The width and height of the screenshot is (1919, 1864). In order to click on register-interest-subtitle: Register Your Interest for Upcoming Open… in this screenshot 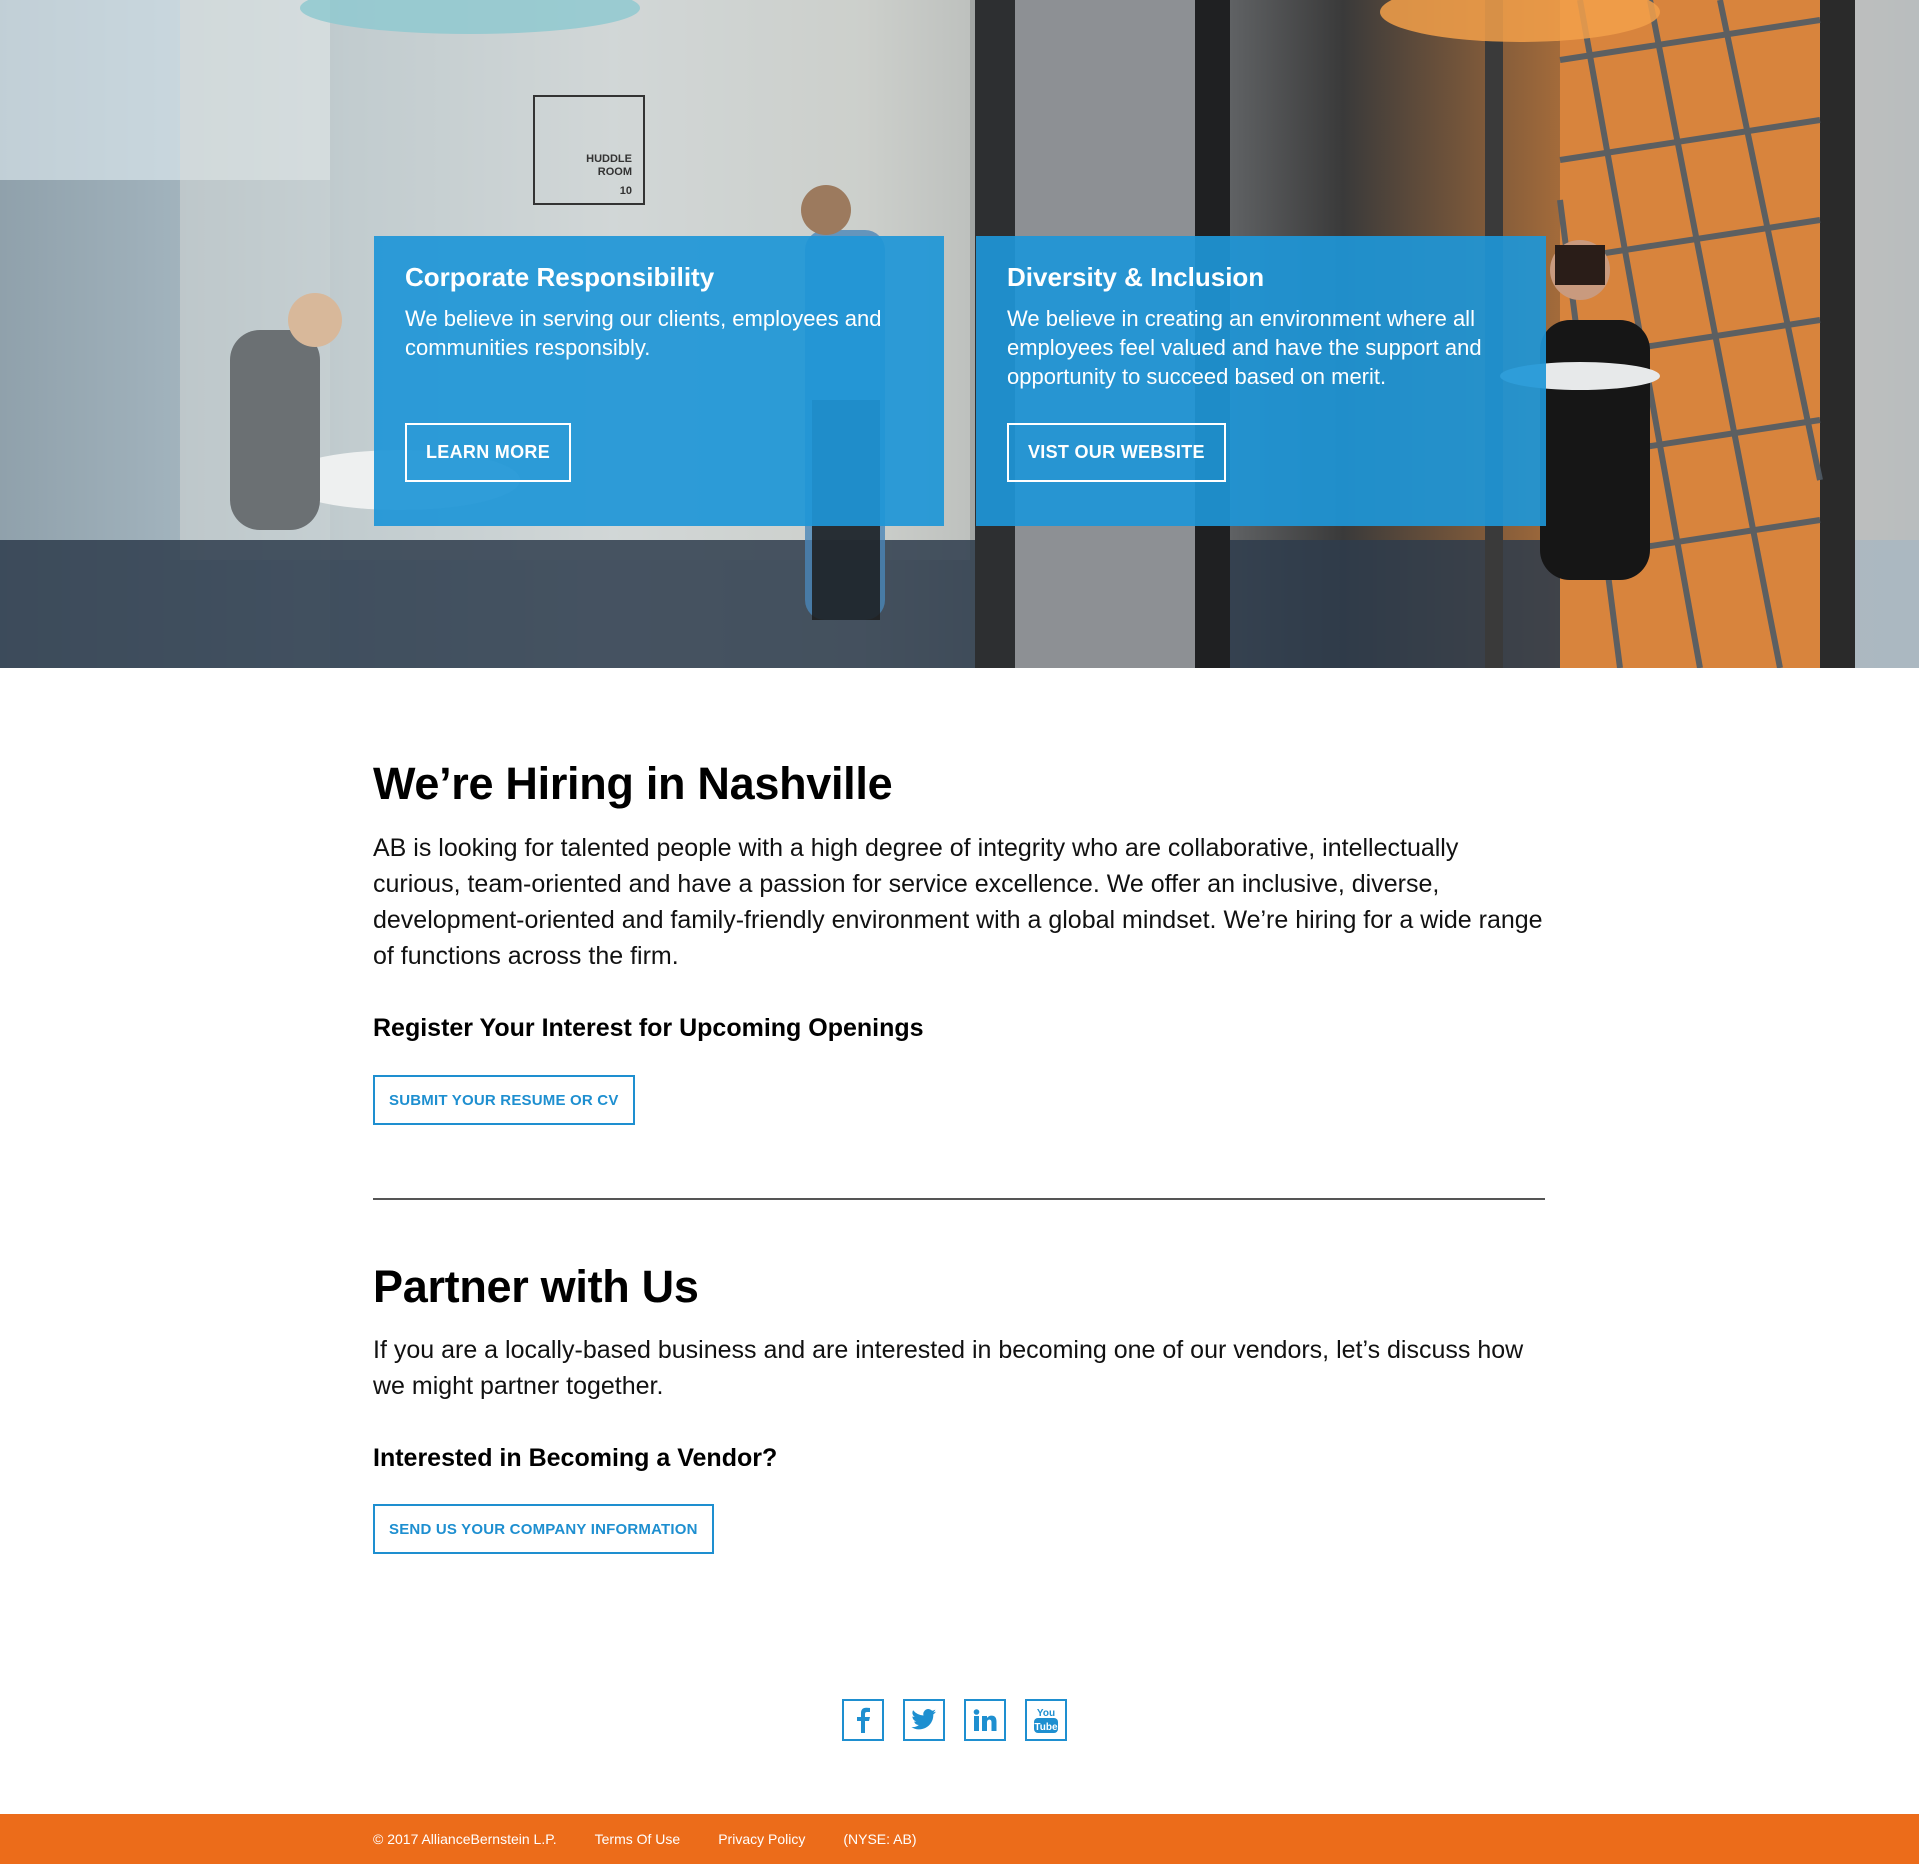, I will do `click(648, 1028)`.